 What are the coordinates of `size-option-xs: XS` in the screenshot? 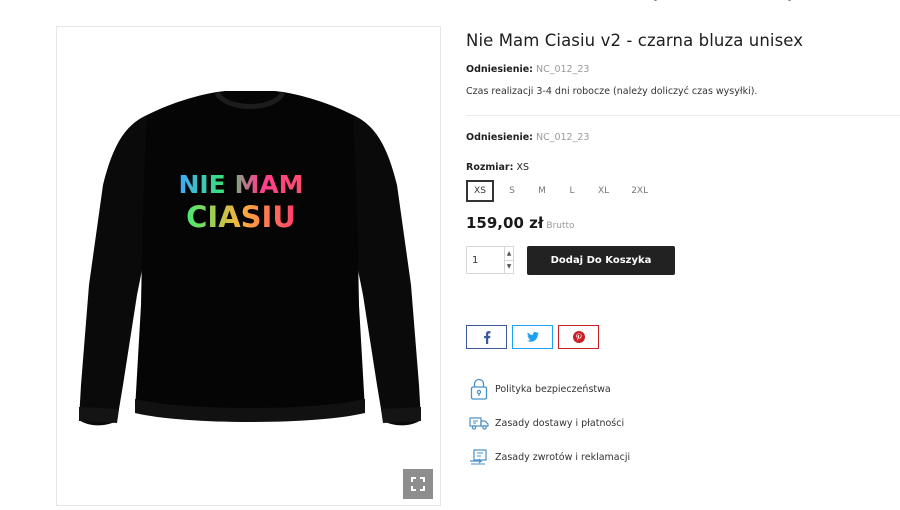 It's located at (480, 191).